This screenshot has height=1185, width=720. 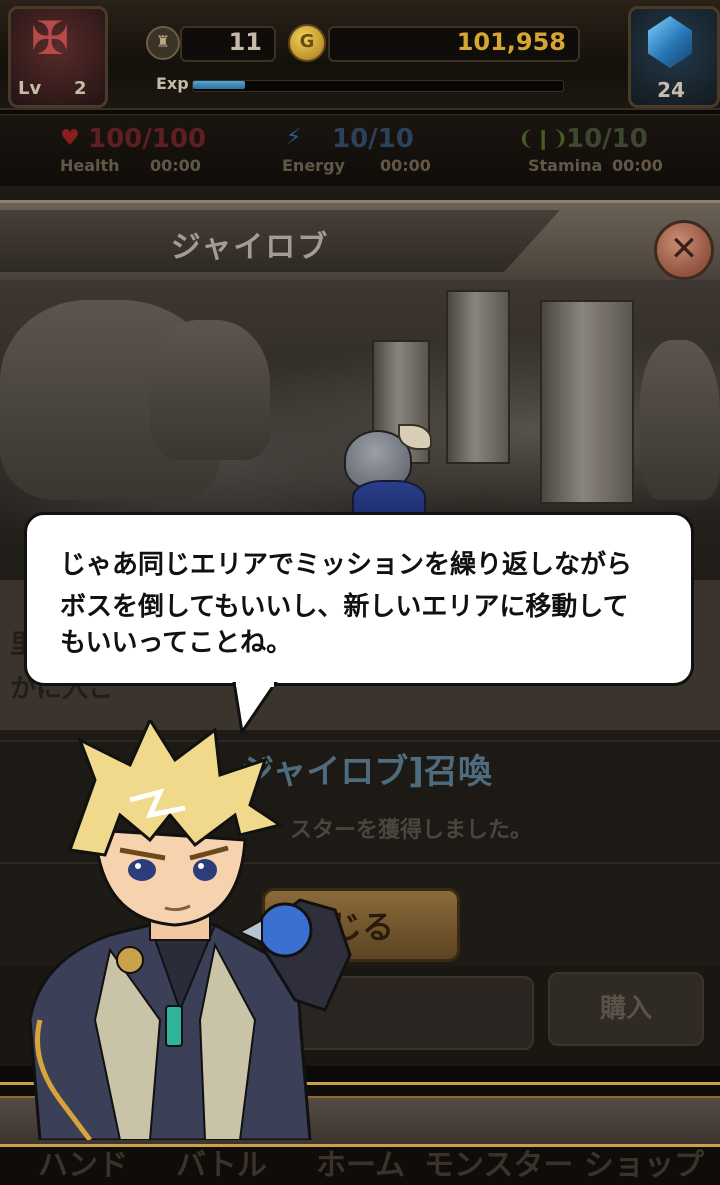 I want to click on dialog-line: ボスを倒してもいいし、新しいエリアに移動して, so click(x=344, y=607).